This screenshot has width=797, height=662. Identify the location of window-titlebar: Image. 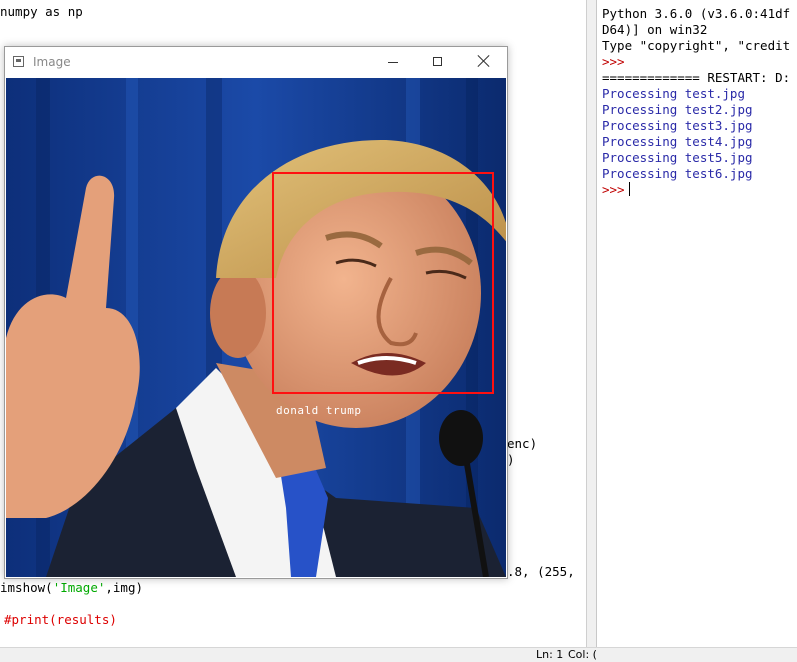
(256, 62).